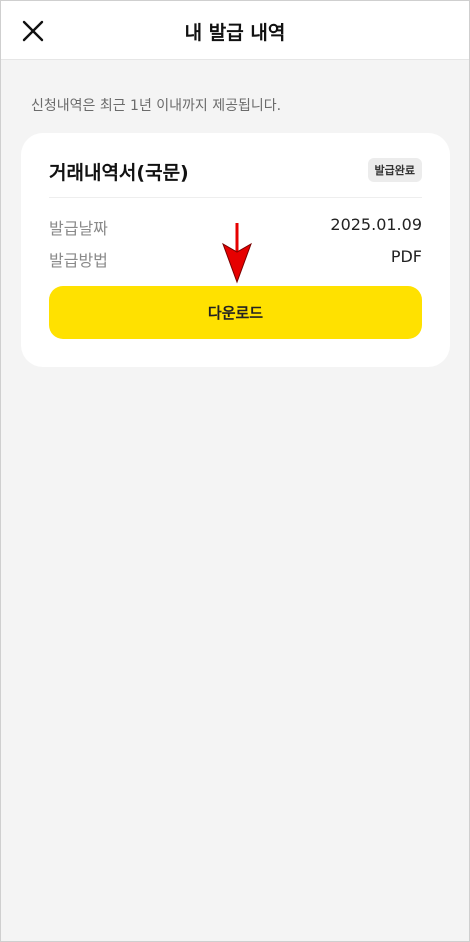 This screenshot has height=942, width=470. Describe the element at coordinates (237, 253) in the screenshot. I see `red-arrow-icon` at that location.